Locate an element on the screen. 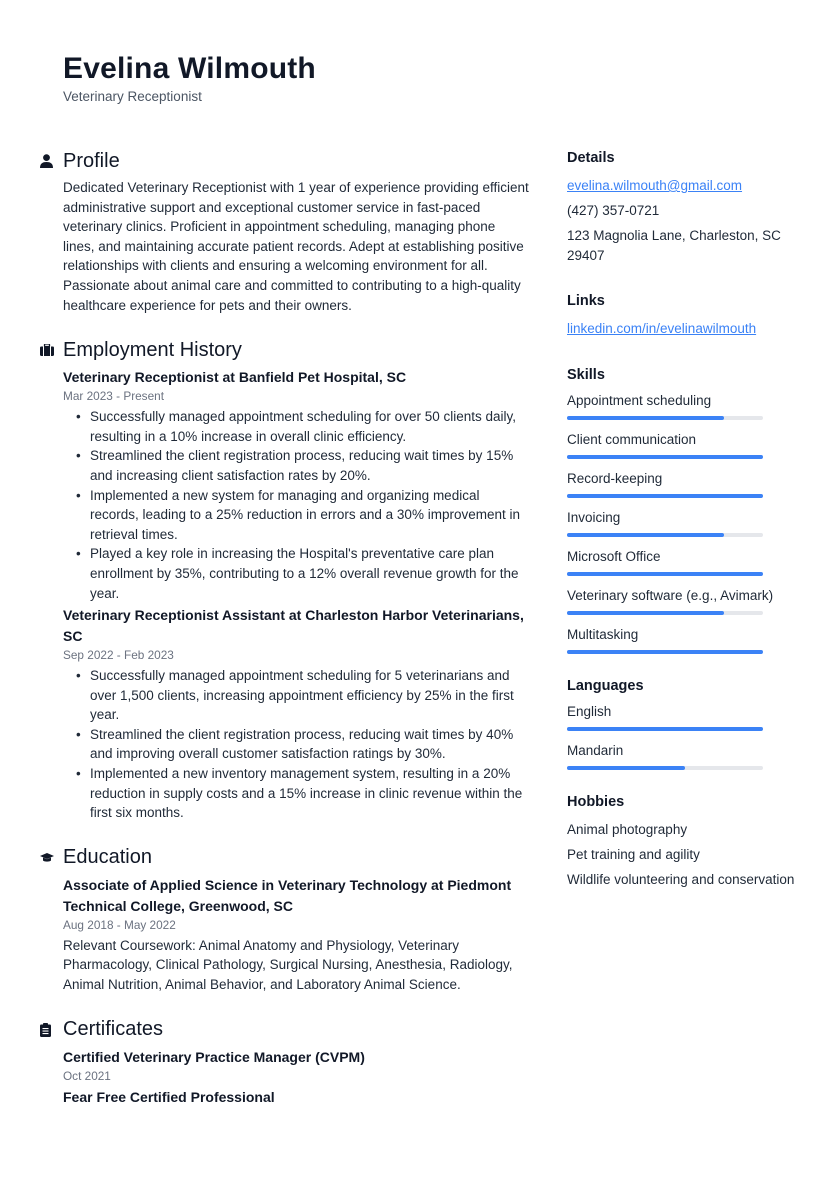 The image size is (833, 1178). briefcase-icon is located at coordinates (51, 350).